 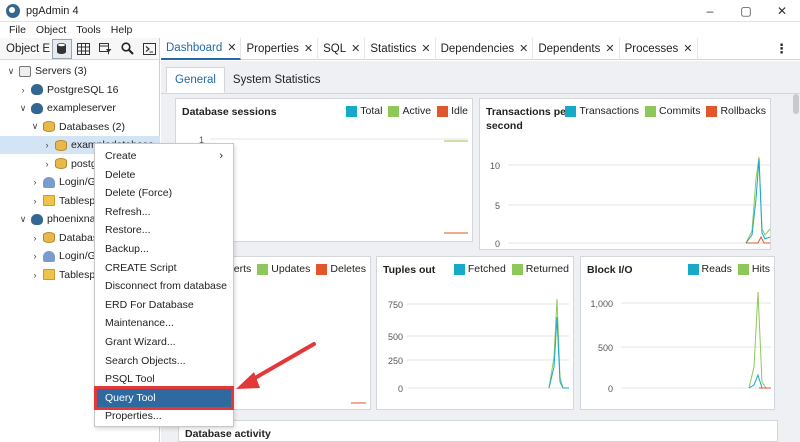 I want to click on minimize-button: –, so click(x=710, y=11).